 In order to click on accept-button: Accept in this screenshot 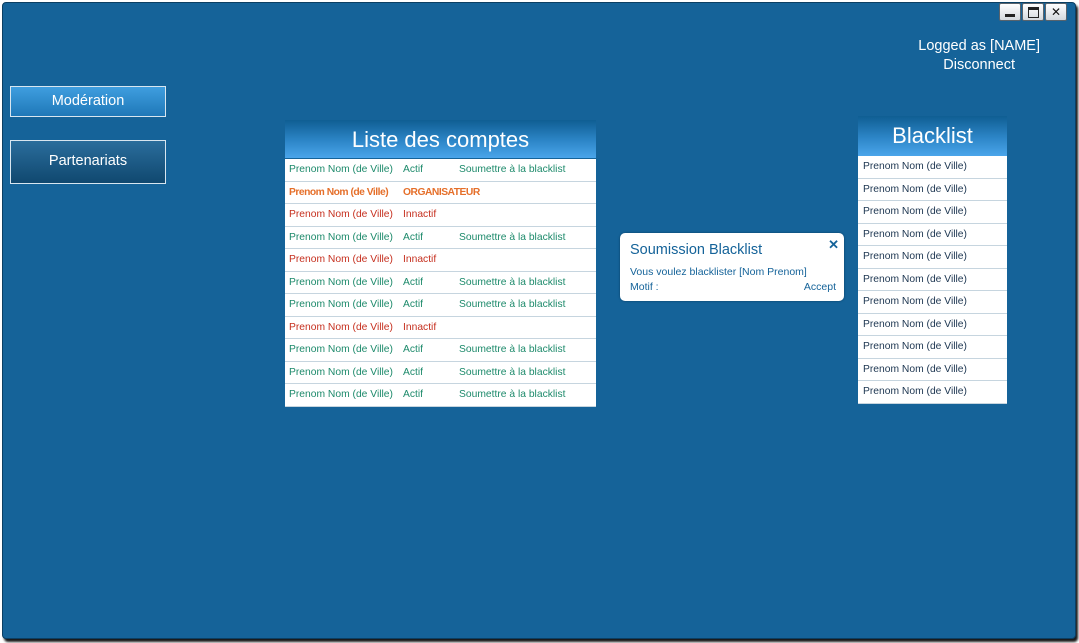, I will do `click(820, 287)`.